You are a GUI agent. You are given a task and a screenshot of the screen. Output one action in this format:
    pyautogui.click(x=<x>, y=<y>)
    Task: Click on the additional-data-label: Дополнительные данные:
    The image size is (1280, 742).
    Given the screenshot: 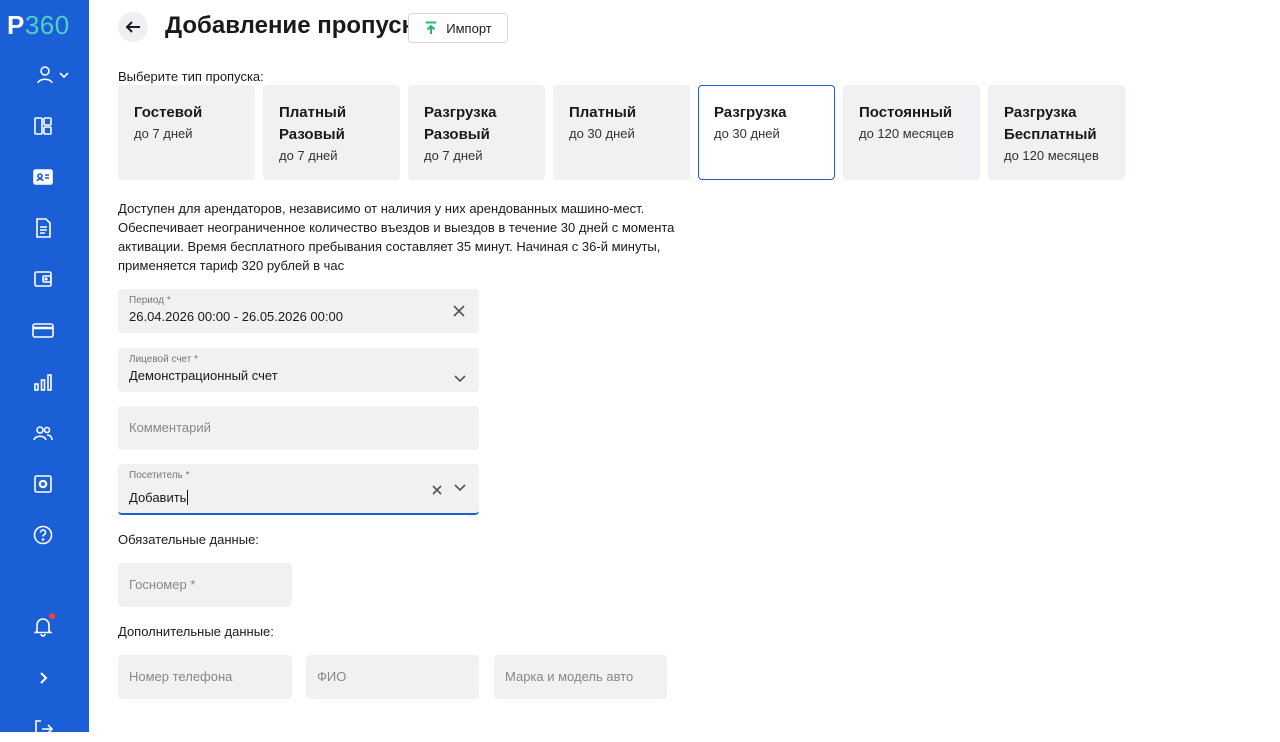 What is the action you would take?
    pyautogui.click(x=196, y=631)
    